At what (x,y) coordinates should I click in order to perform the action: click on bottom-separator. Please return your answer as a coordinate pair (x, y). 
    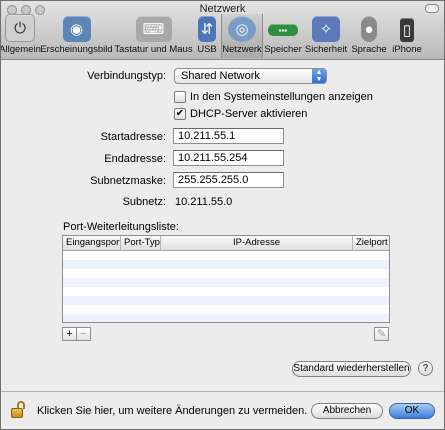
    Looking at the image, I should click on (222, 391).